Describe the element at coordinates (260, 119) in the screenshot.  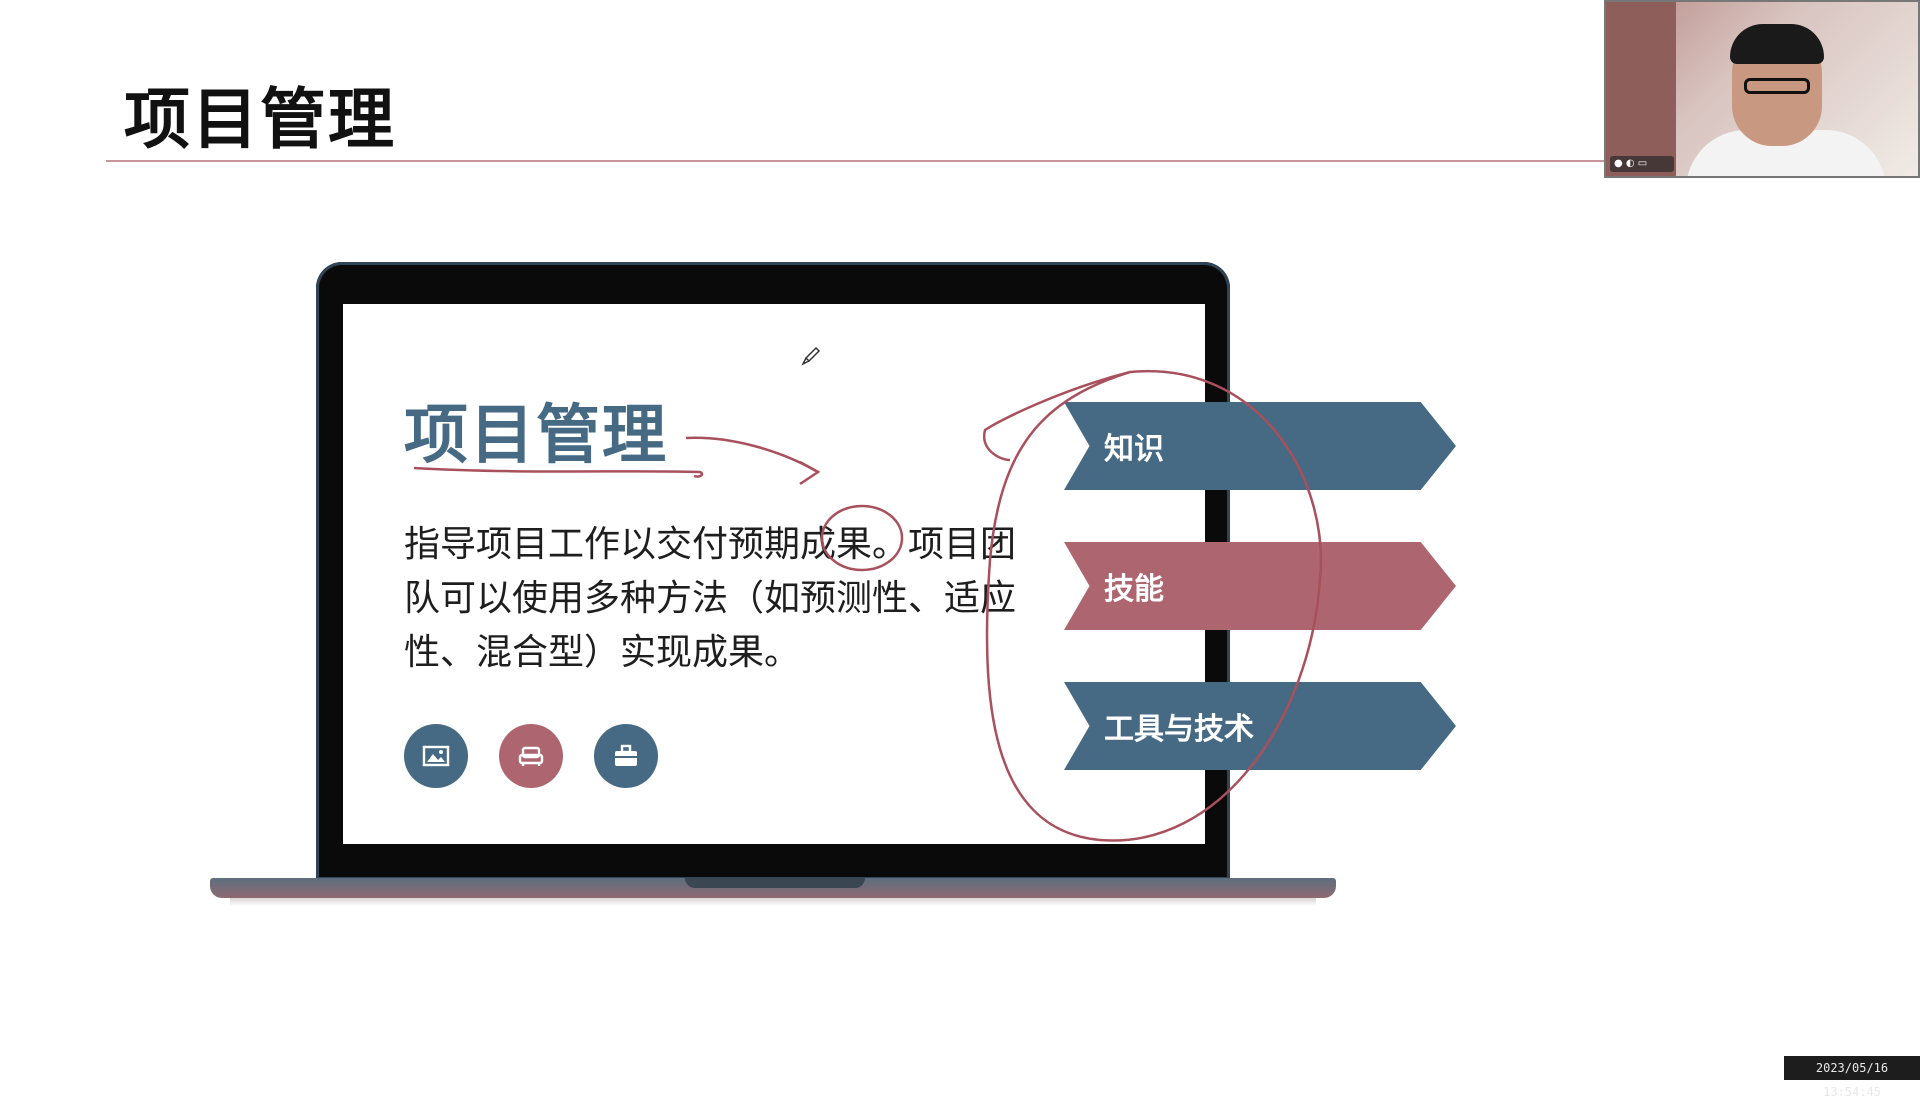
I see `slide-title: 项目管理` at that location.